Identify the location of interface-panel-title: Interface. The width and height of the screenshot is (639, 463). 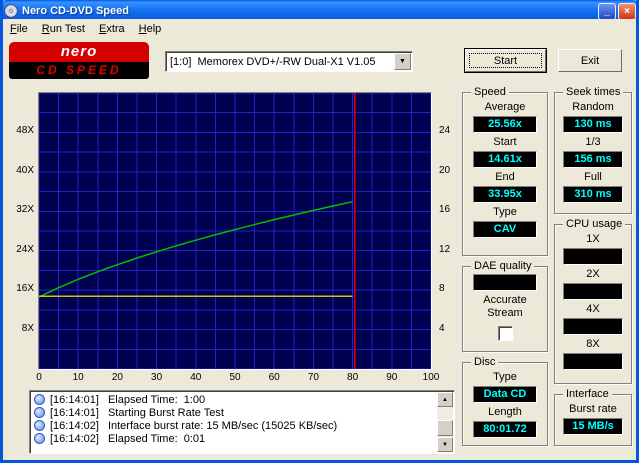
(587, 394).